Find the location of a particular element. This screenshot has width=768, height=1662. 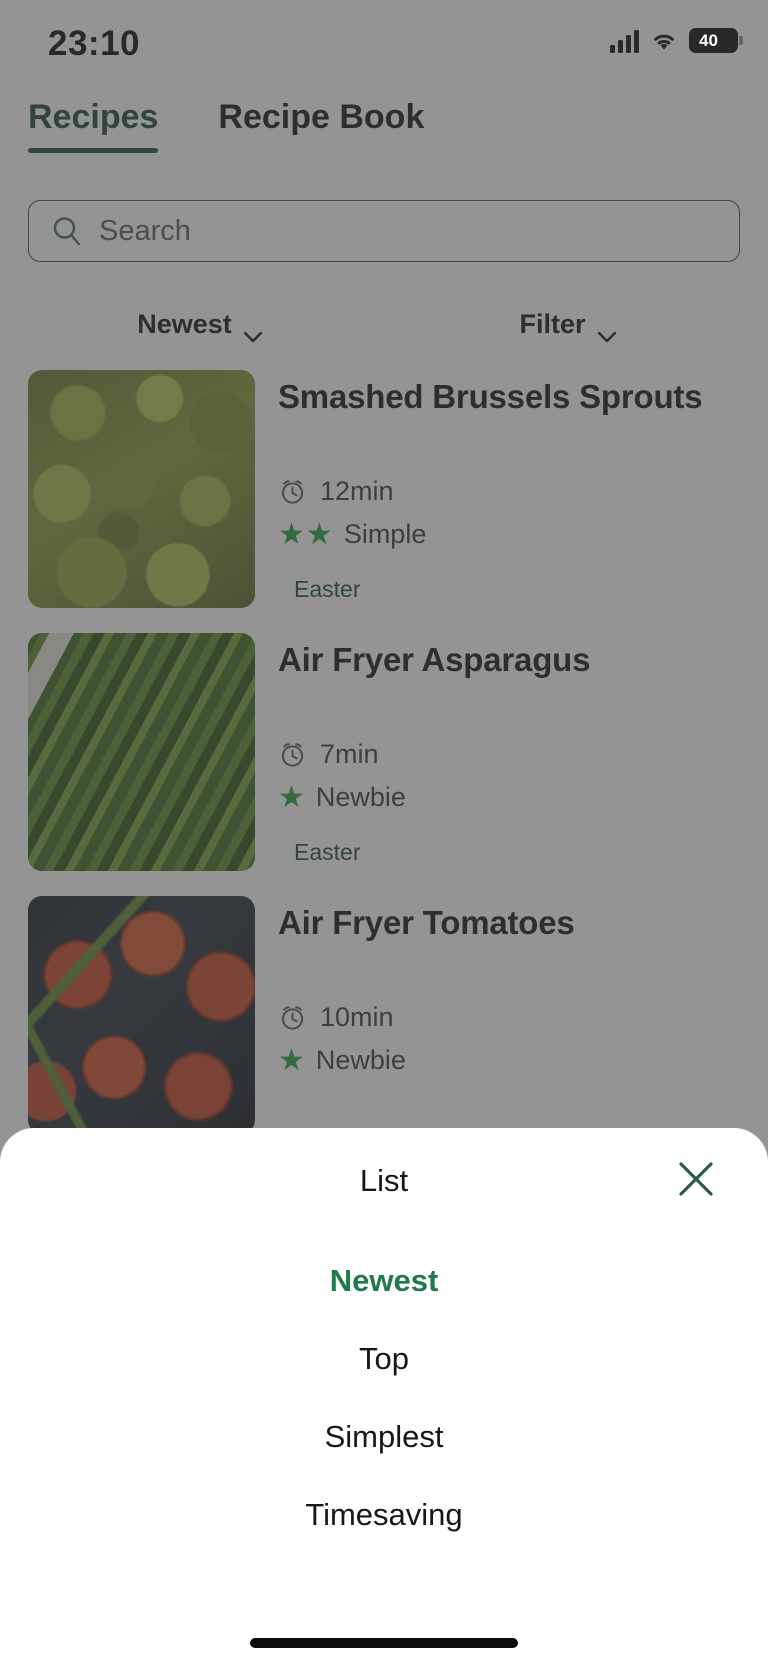

sort-option-top: Top is located at coordinates (384, 1359).